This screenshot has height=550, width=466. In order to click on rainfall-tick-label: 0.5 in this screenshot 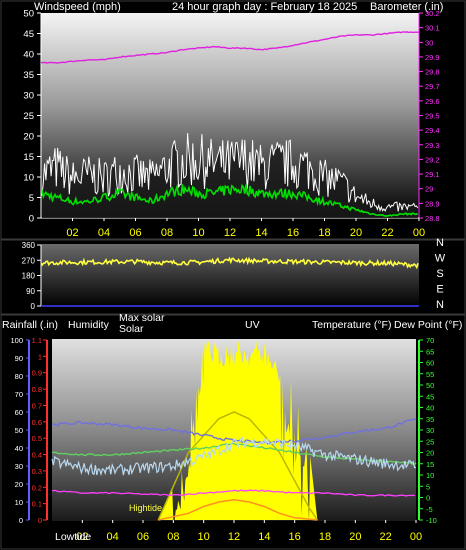, I will do `click(37, 438)`.